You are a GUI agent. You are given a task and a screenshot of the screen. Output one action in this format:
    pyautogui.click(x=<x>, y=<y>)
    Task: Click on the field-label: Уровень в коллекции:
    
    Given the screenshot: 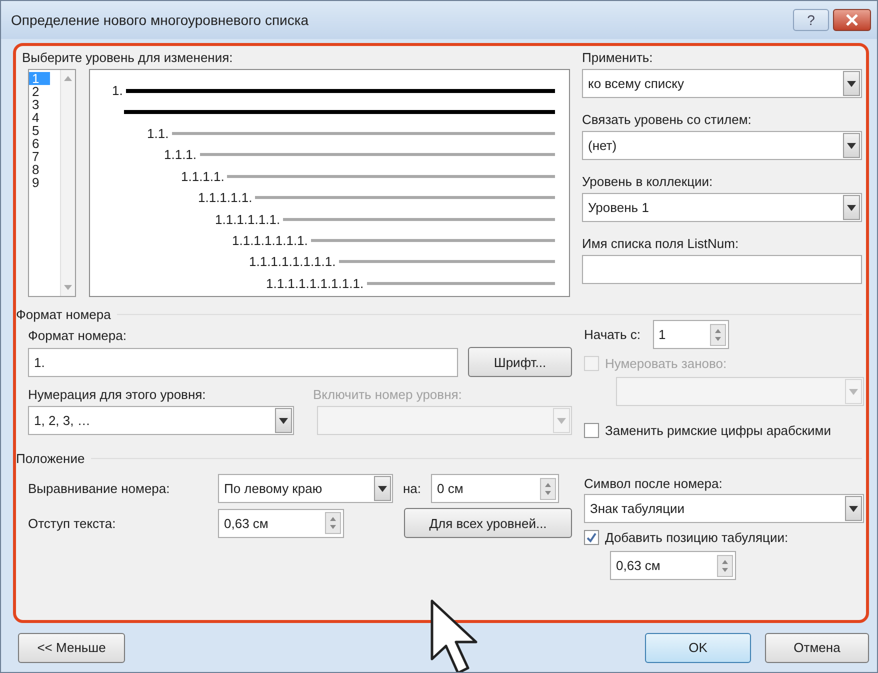 What is the action you would take?
    pyautogui.click(x=648, y=181)
    